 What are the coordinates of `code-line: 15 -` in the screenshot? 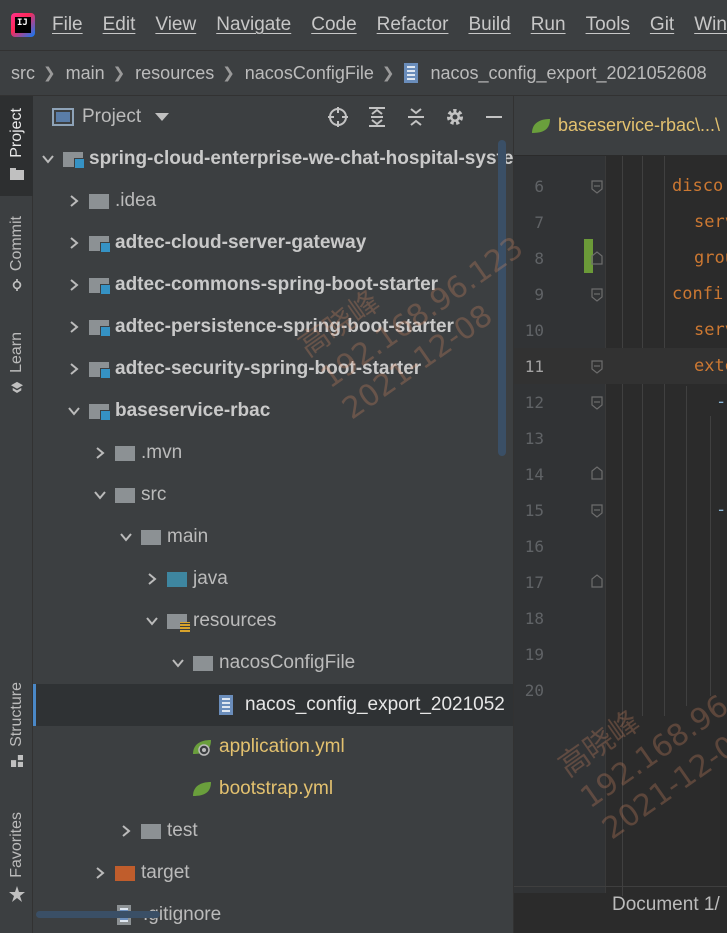 It's located at (620, 510).